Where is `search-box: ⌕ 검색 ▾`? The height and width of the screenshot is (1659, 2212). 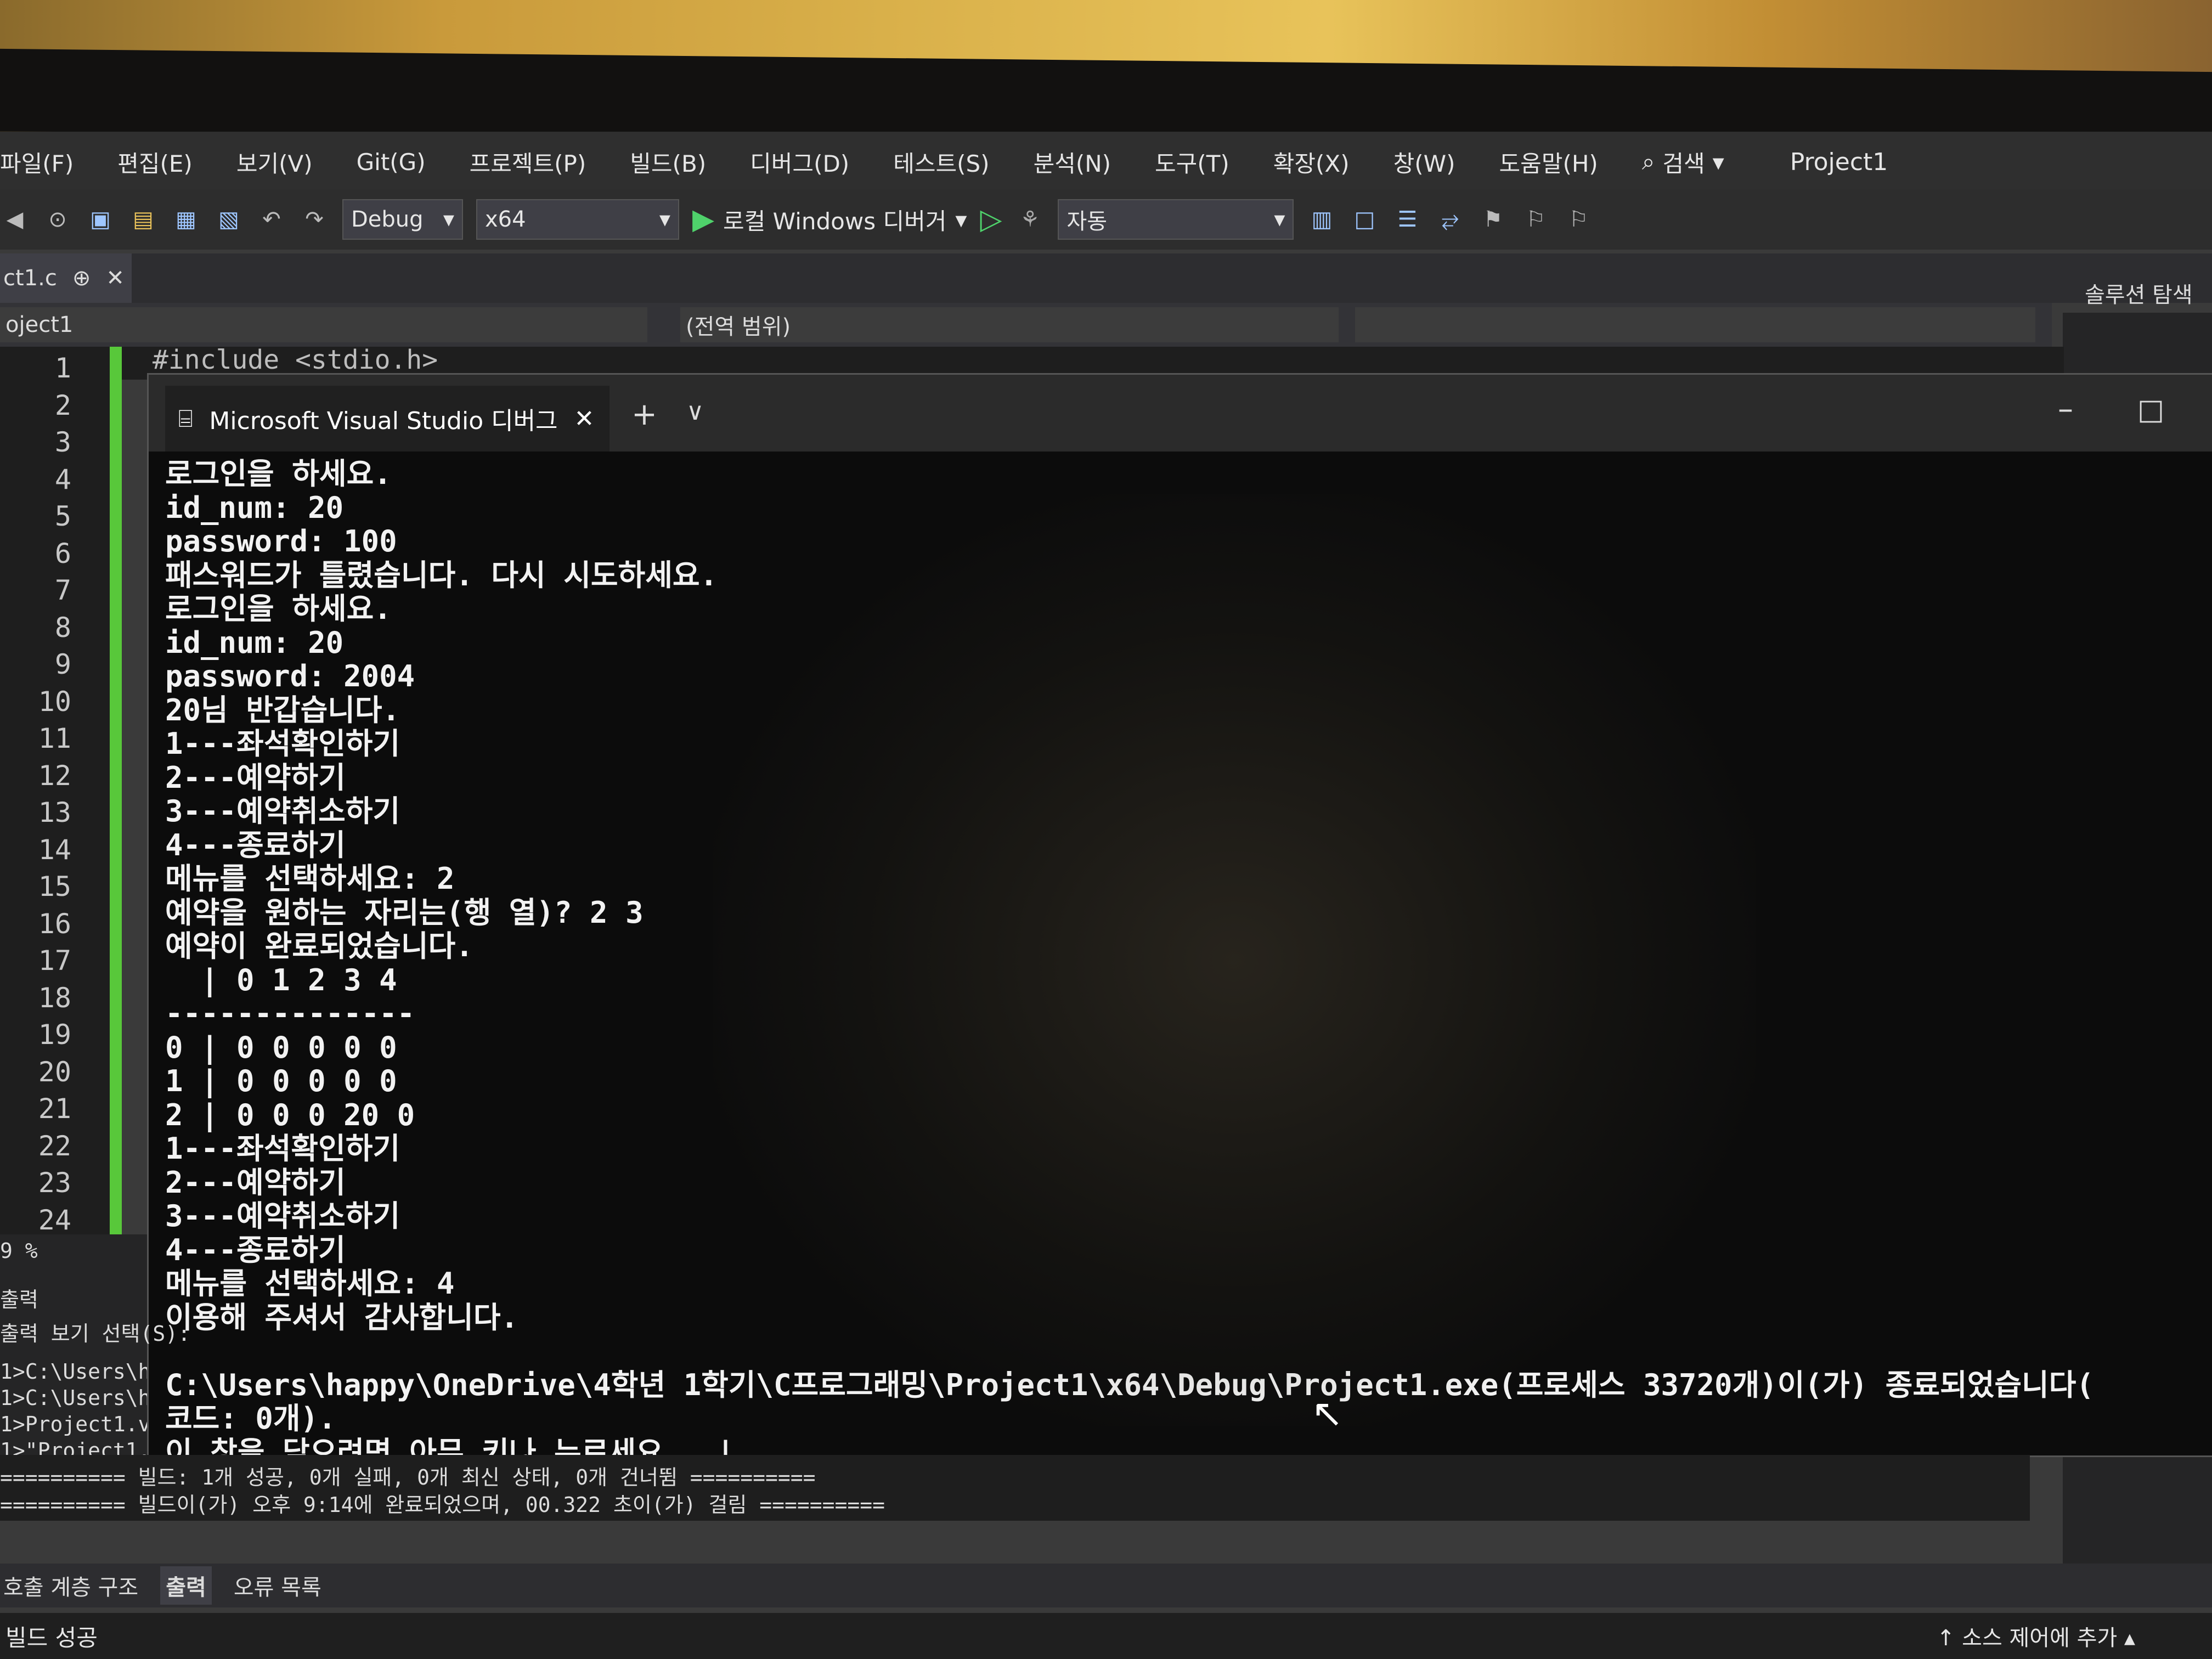
search-box: ⌕ 검색 ▾ is located at coordinates (1683, 162).